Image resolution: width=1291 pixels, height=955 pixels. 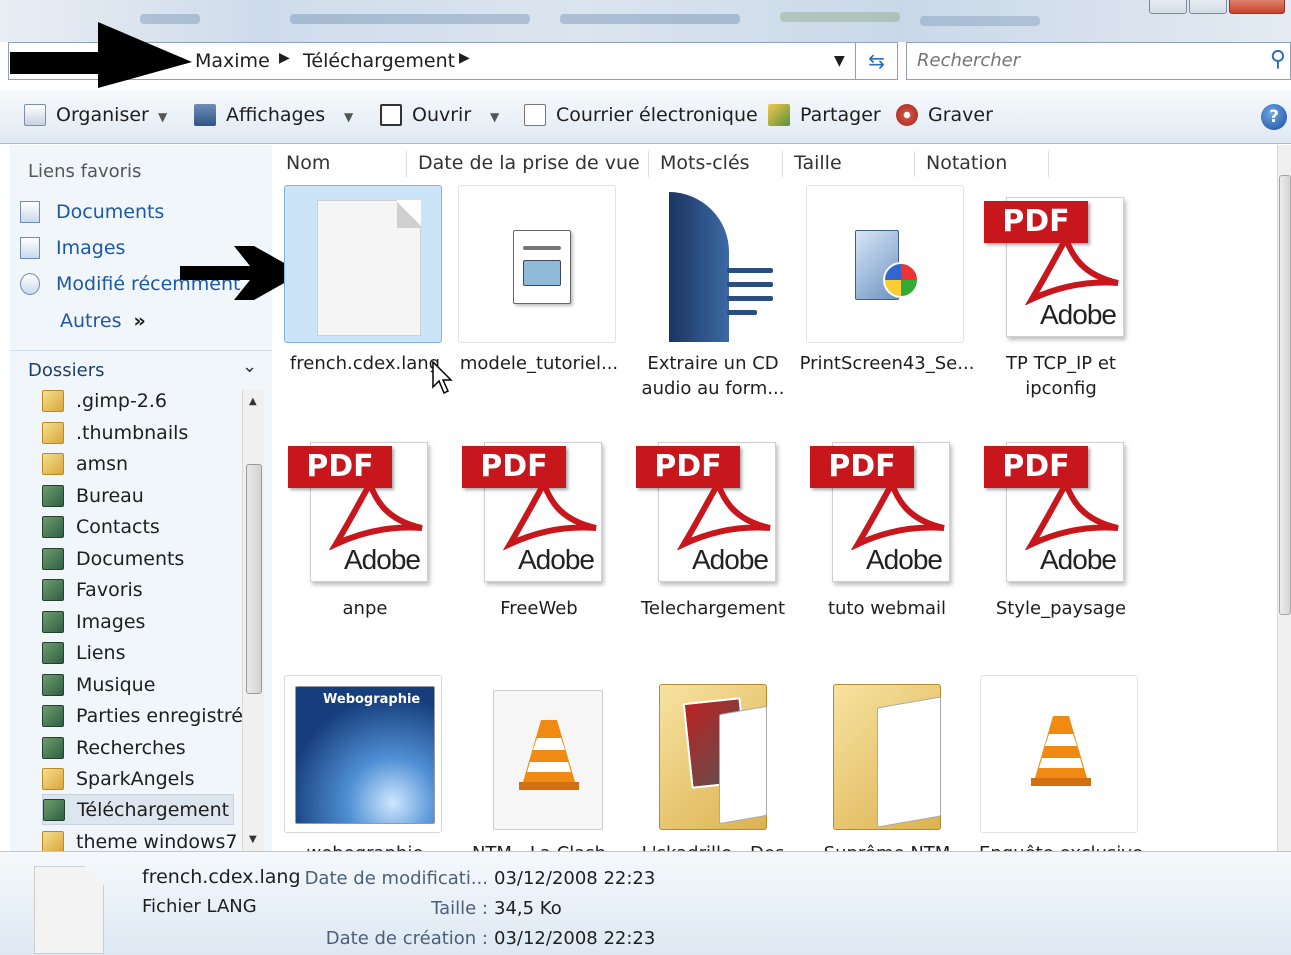 What do you see at coordinates (253, 839) in the screenshot?
I see `scroll-down-icon: ▼` at bounding box center [253, 839].